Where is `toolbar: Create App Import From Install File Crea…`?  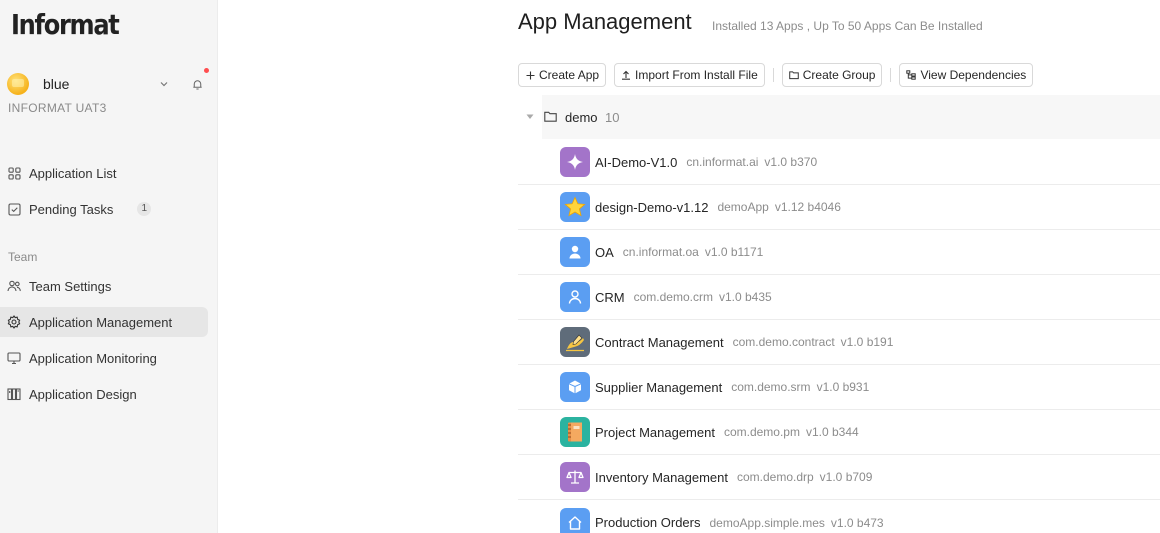 toolbar: Create App Import From Install File Crea… is located at coordinates (779, 75).